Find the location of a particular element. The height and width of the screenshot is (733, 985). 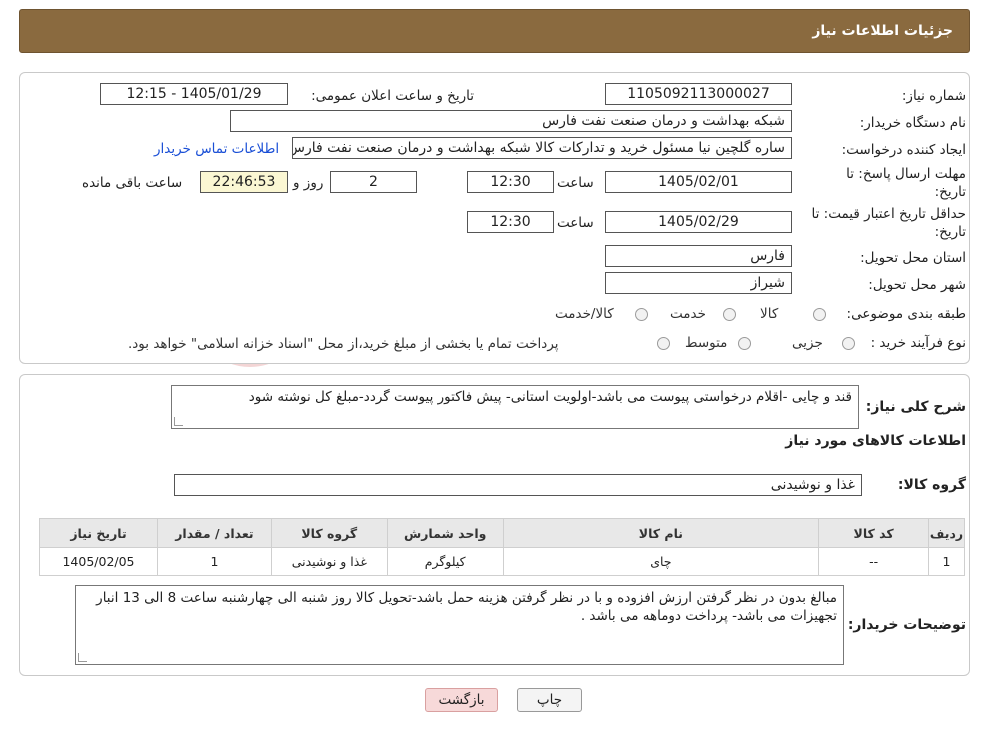

price-validity-date-field: 1405/02/29 is located at coordinates (698, 222).